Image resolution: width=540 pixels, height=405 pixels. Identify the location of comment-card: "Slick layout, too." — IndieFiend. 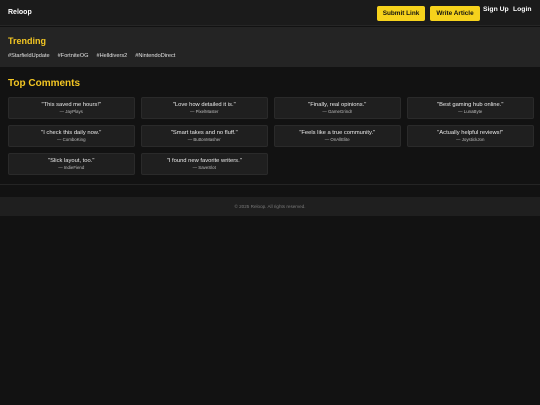
(71, 164).